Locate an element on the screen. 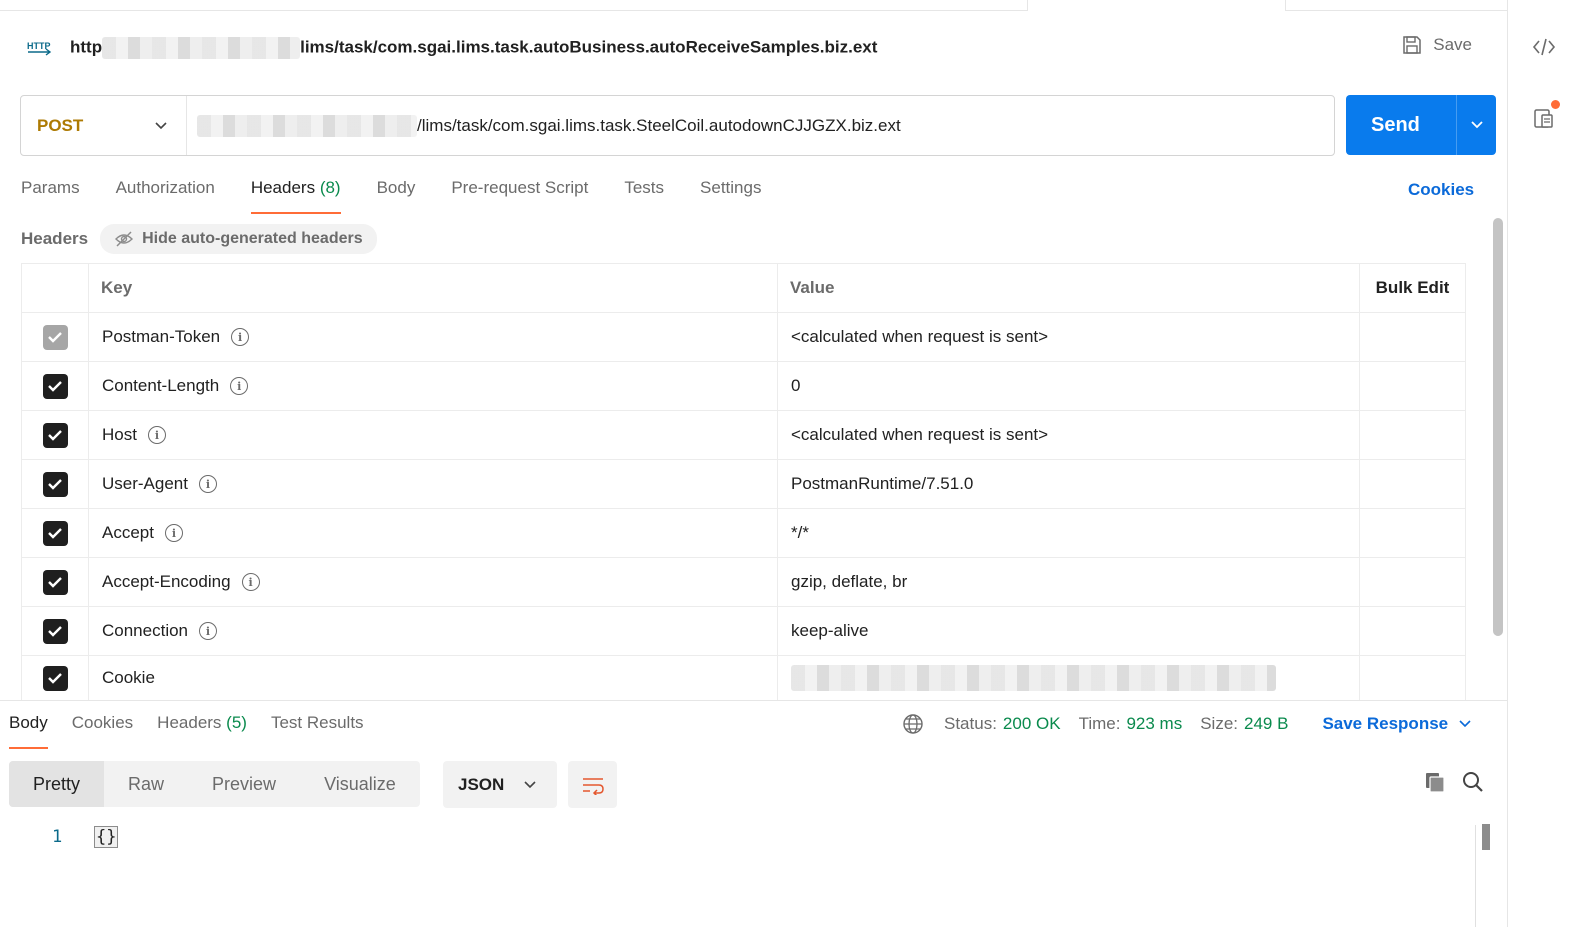  code-icon is located at coordinates (1544, 47).